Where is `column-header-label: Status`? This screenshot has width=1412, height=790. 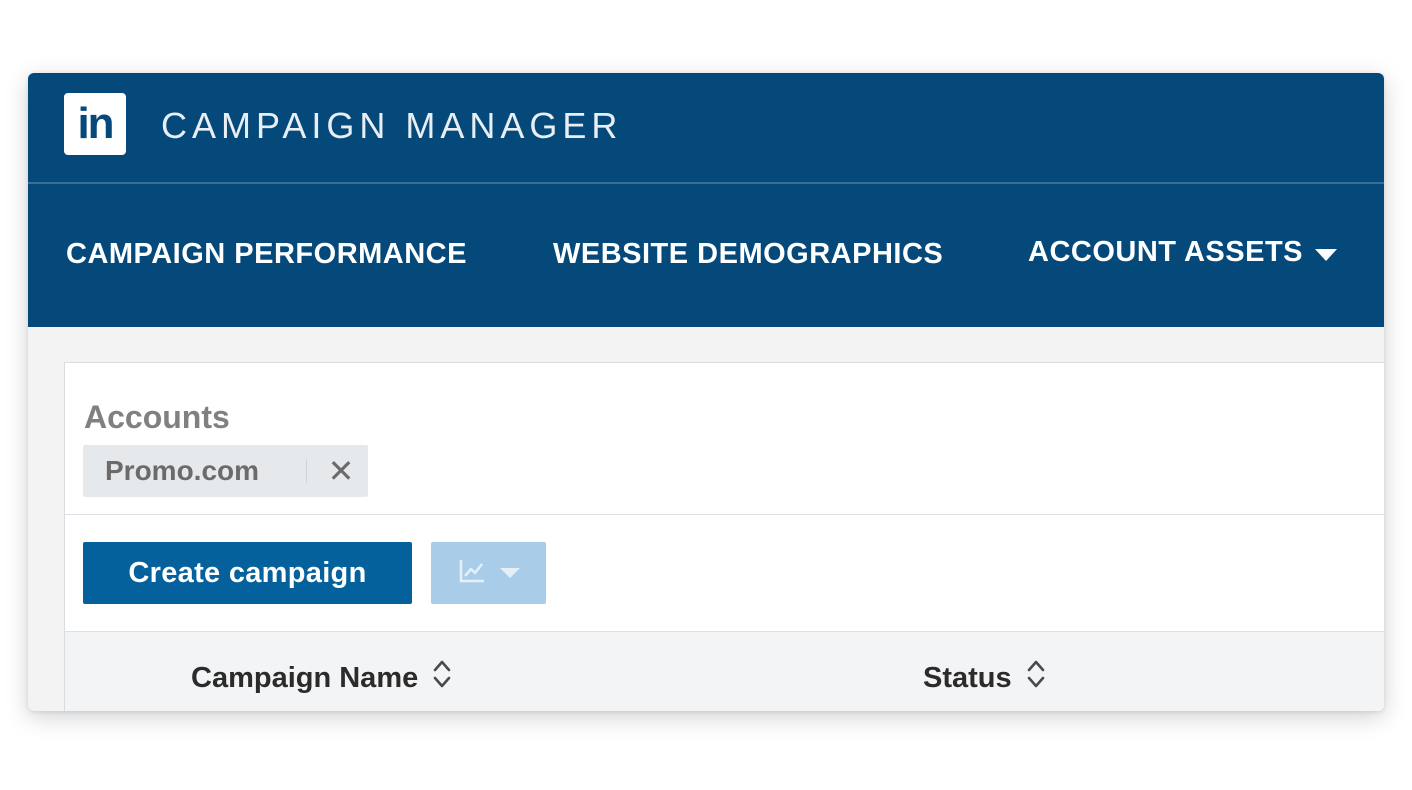 column-header-label: Status is located at coordinates (967, 677).